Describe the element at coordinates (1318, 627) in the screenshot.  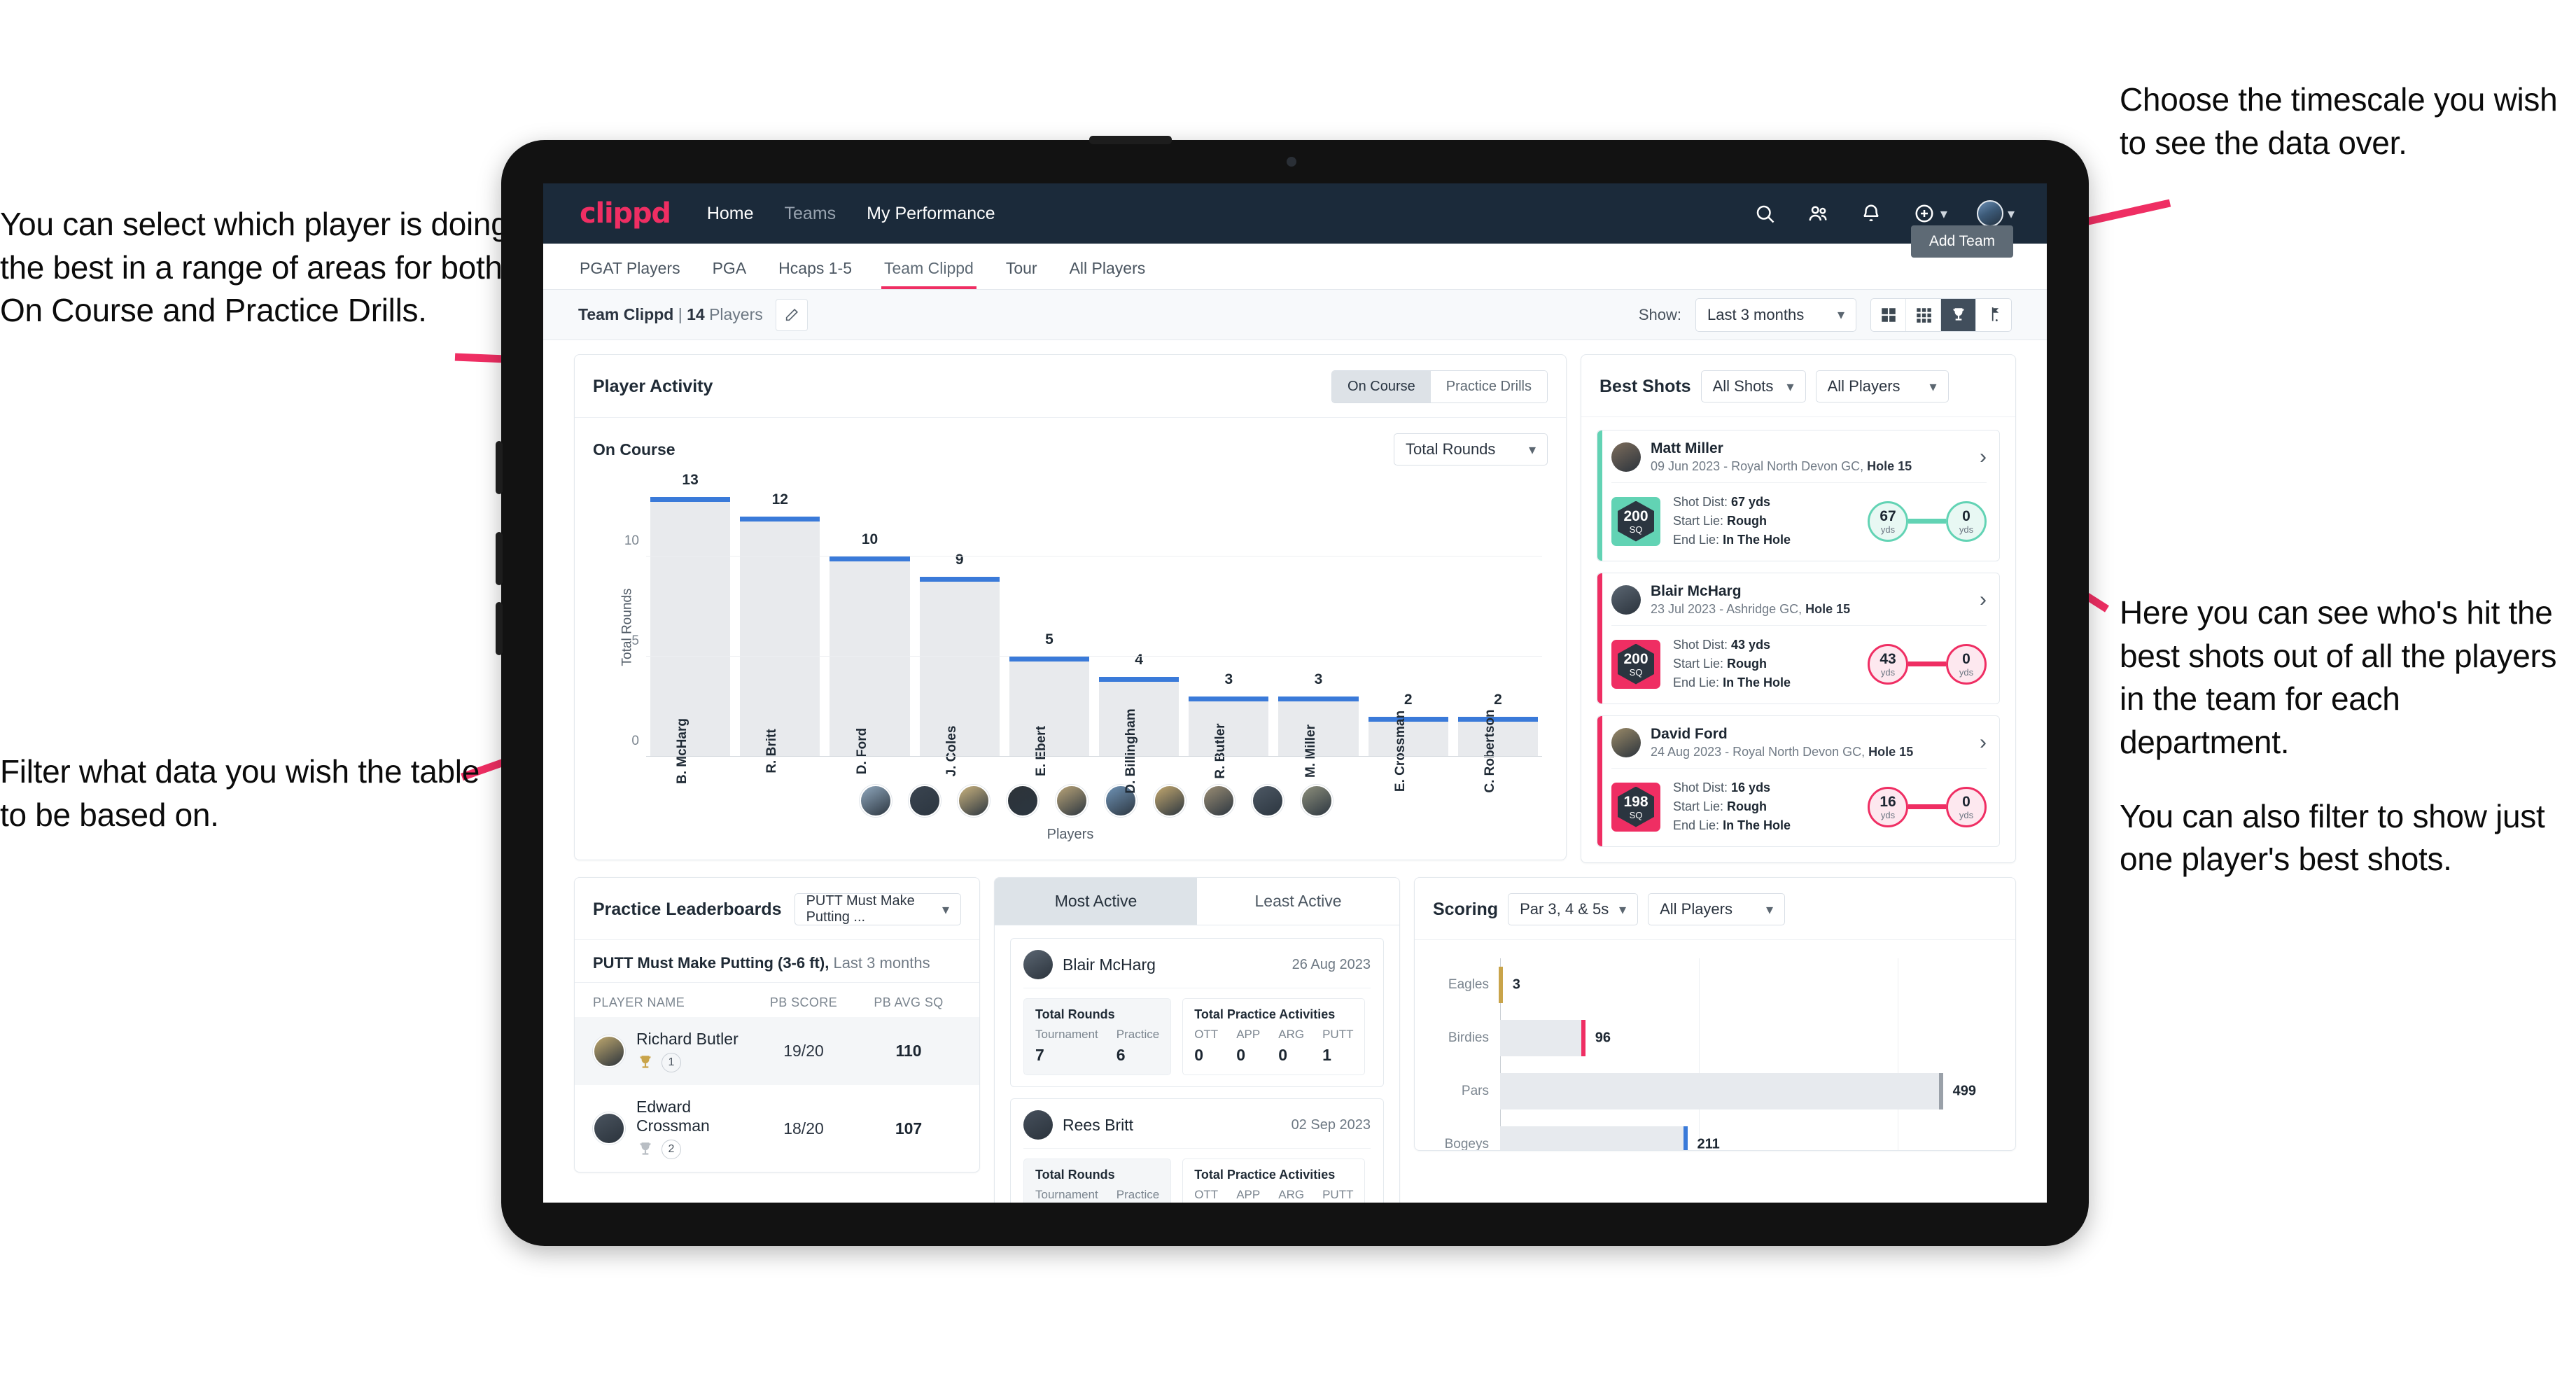
I see `chart-bar-group: 3 M. Miller` at that location.